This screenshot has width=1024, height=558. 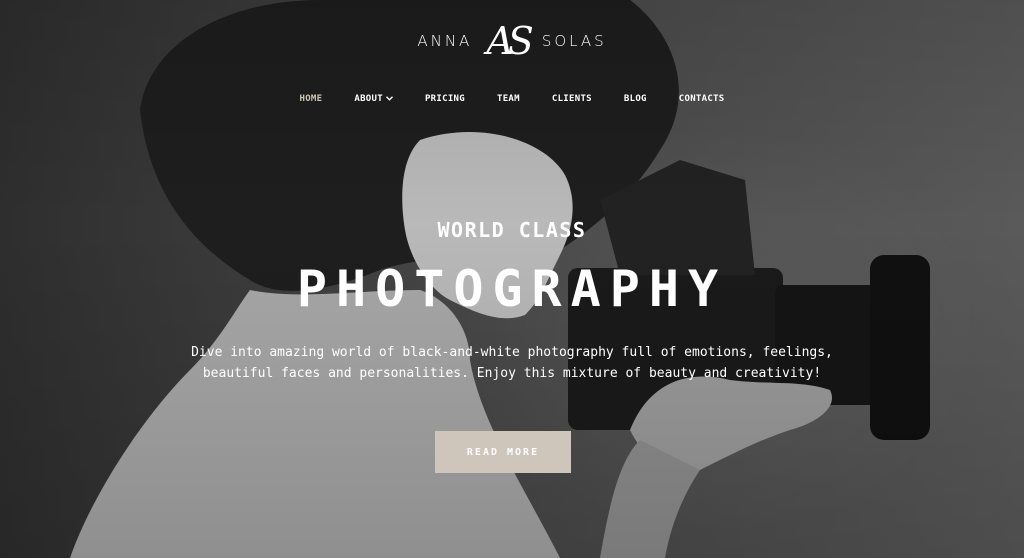 I want to click on read-more-button: READ MORE, so click(x=503, y=452).